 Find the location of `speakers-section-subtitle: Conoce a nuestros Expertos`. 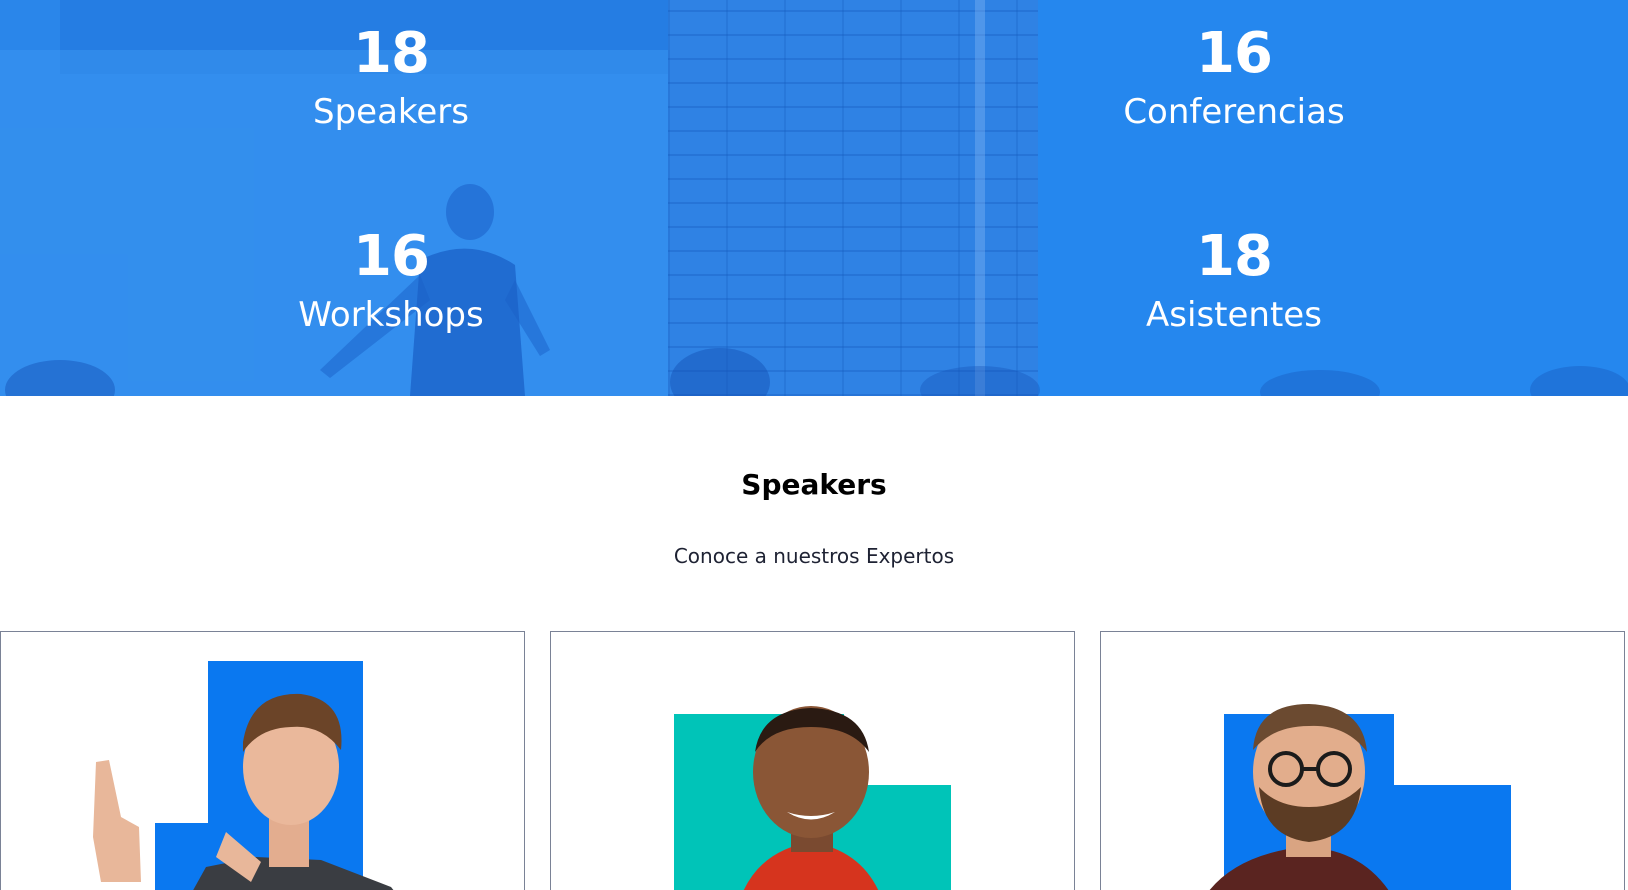

speakers-section-subtitle: Conoce a nuestros Expertos is located at coordinates (814, 556).